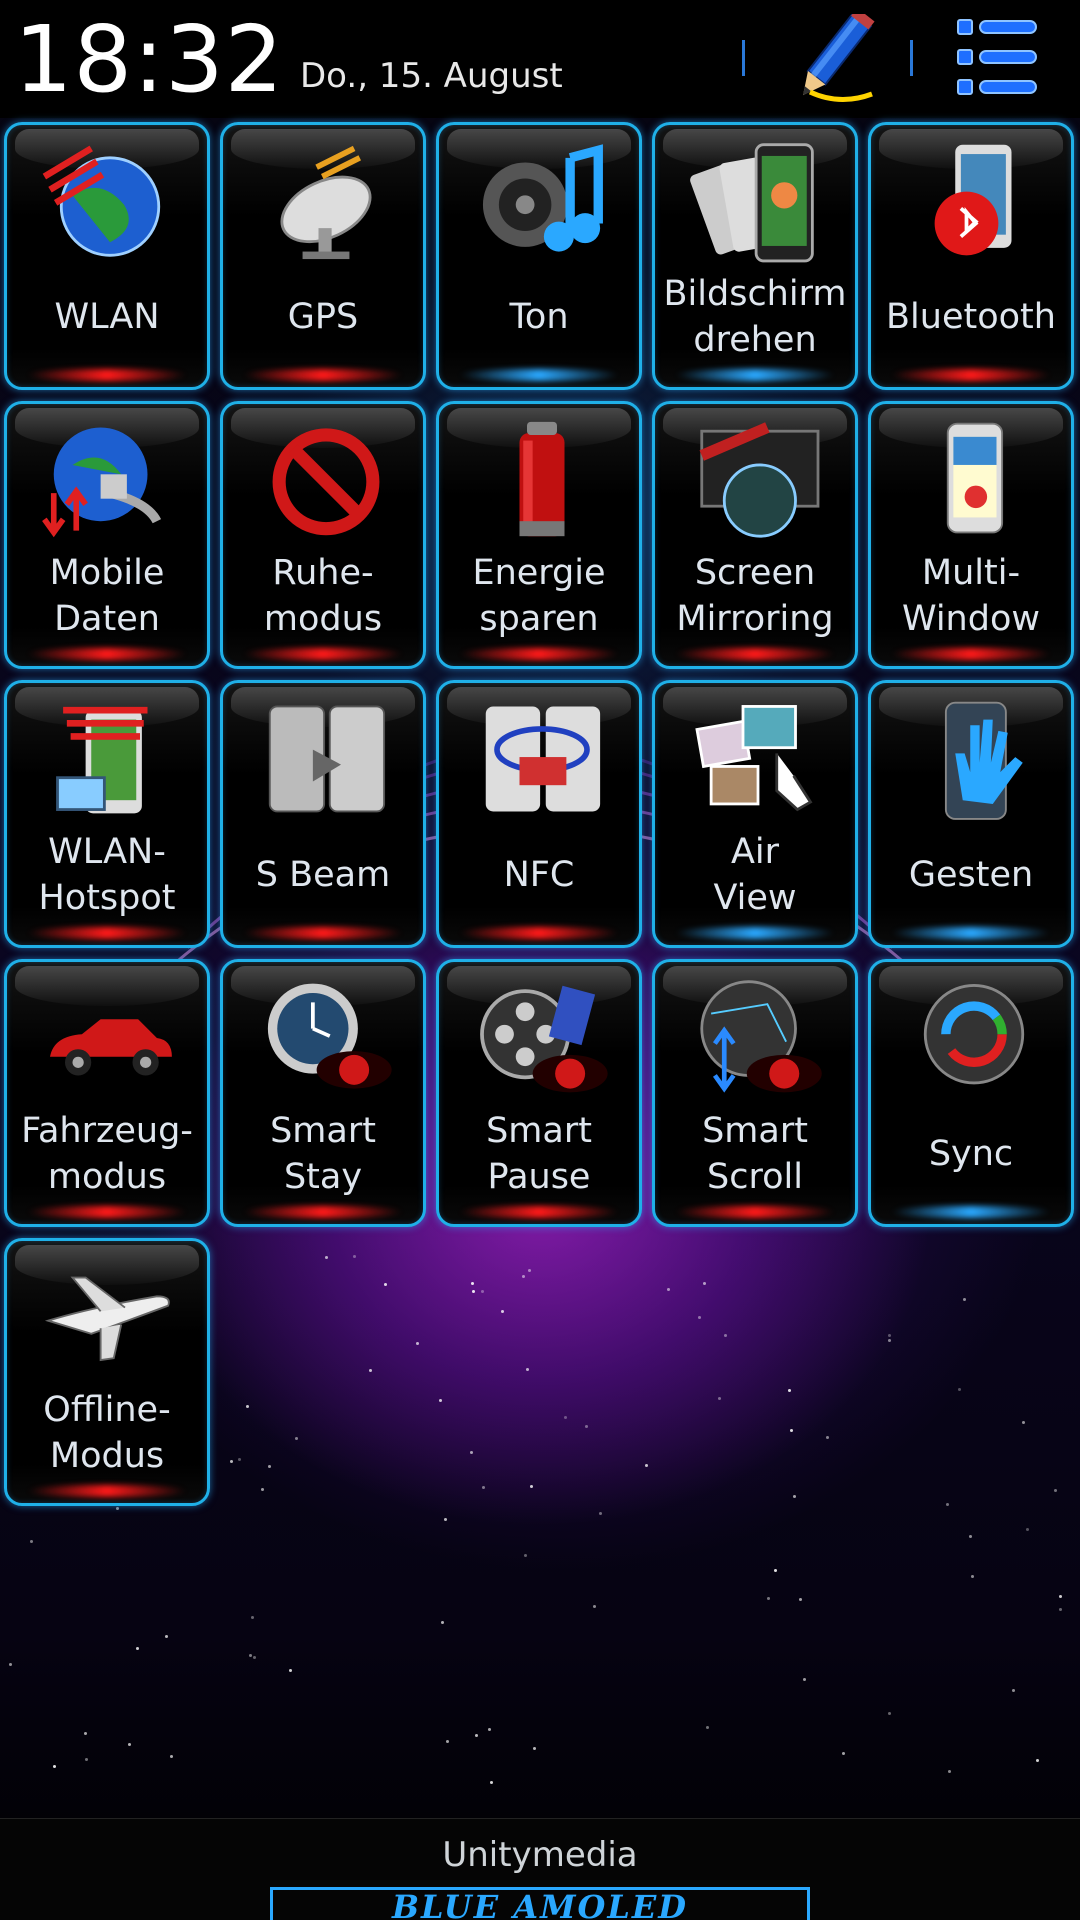 The width and height of the screenshot is (1080, 1920). What do you see at coordinates (326, 1037) in the screenshot?
I see `clock-eye-icon` at bounding box center [326, 1037].